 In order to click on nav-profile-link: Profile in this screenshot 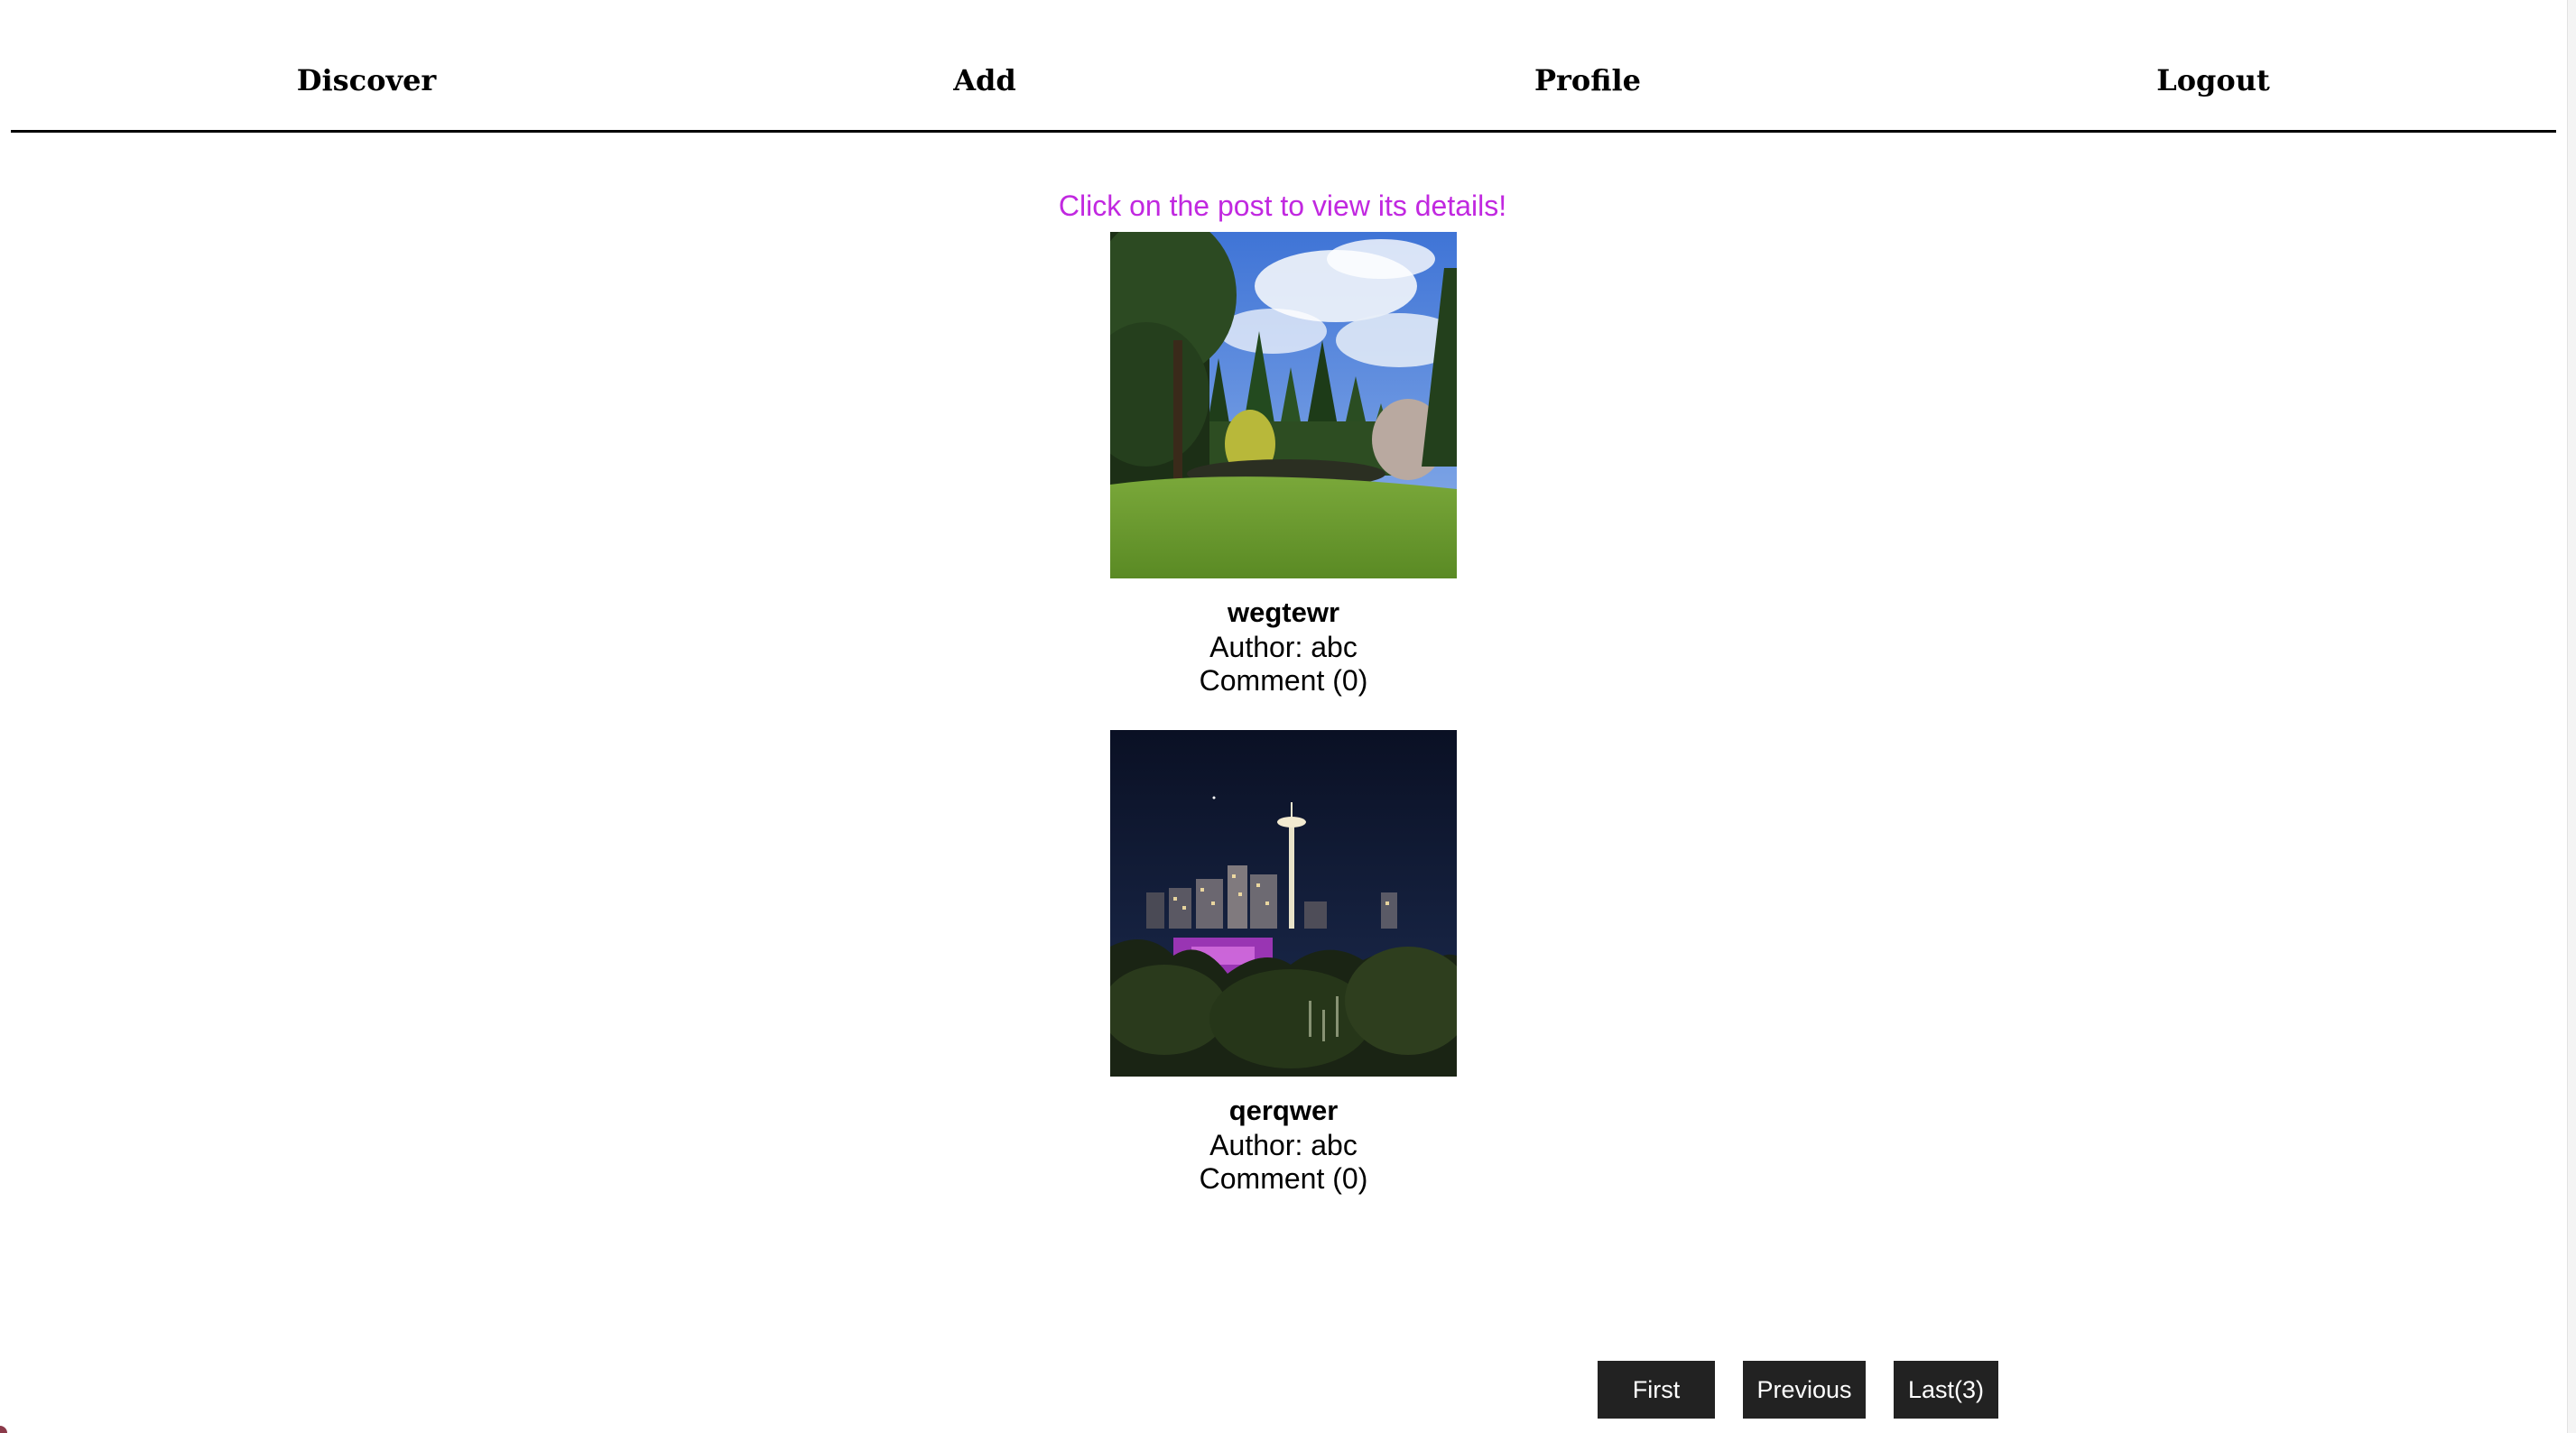, I will do `click(1587, 80)`.